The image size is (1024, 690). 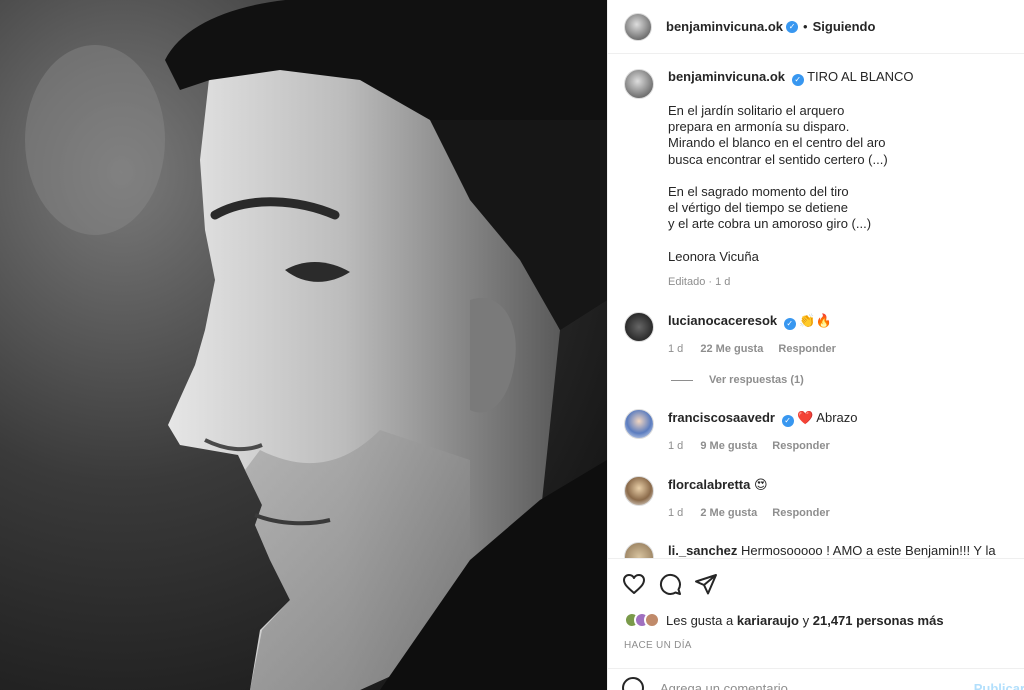 What do you see at coordinates (815, 321) in the screenshot?
I see `comment-text: 👏🔥` at bounding box center [815, 321].